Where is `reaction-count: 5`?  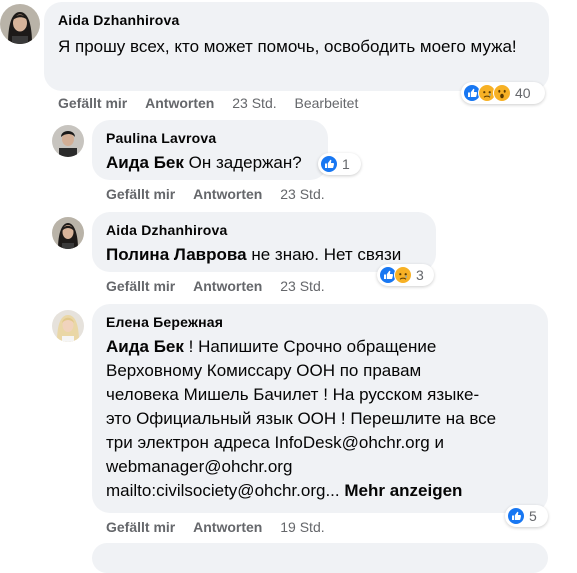 reaction-count: 5 is located at coordinates (533, 516).